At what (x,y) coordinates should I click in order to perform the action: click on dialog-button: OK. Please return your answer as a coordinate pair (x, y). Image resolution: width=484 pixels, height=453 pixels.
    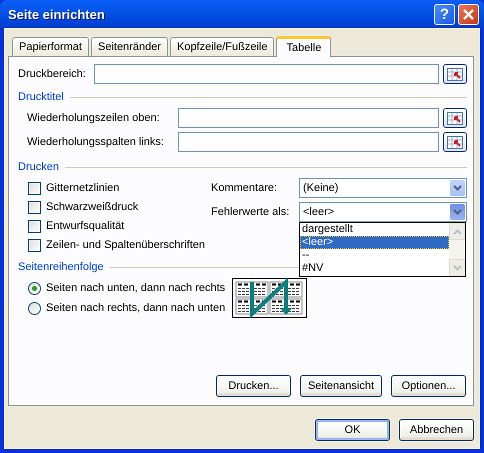
    Looking at the image, I should click on (352, 430).